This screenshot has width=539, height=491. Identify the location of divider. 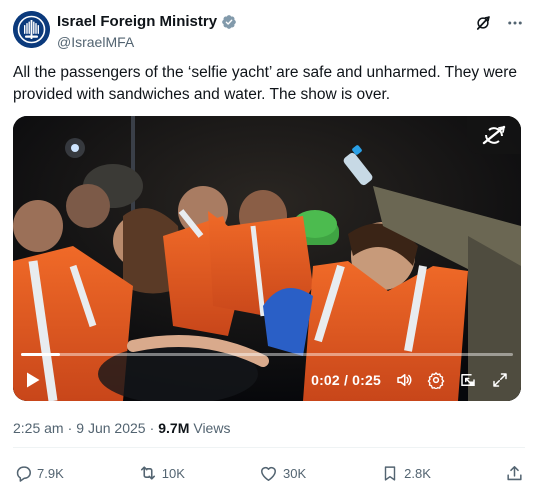
(269, 447).